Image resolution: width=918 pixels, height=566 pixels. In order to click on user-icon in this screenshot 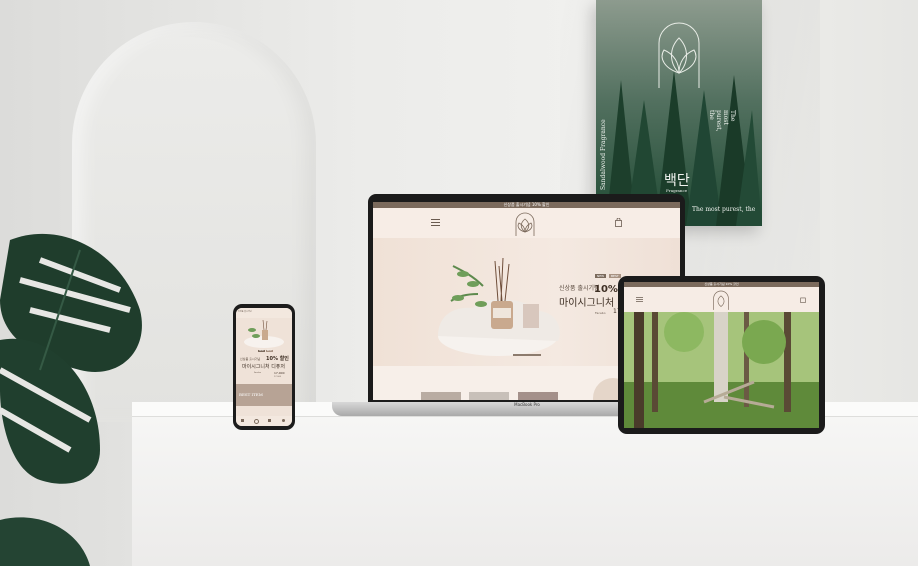, I will do `click(283, 420)`.